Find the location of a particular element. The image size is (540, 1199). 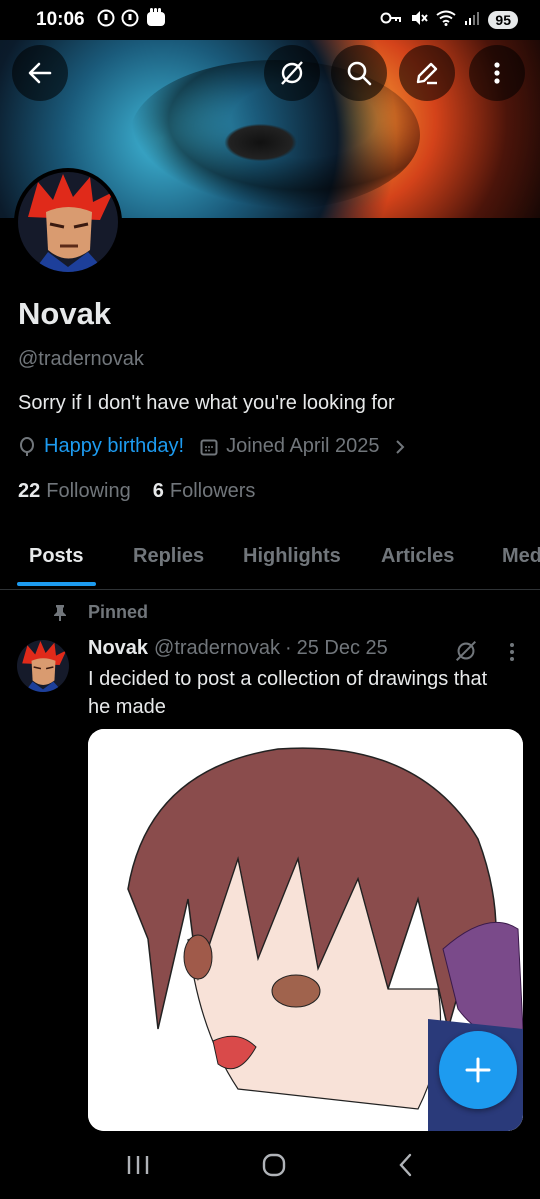

birthday-link: Happy birthday! is located at coordinates (114, 446).